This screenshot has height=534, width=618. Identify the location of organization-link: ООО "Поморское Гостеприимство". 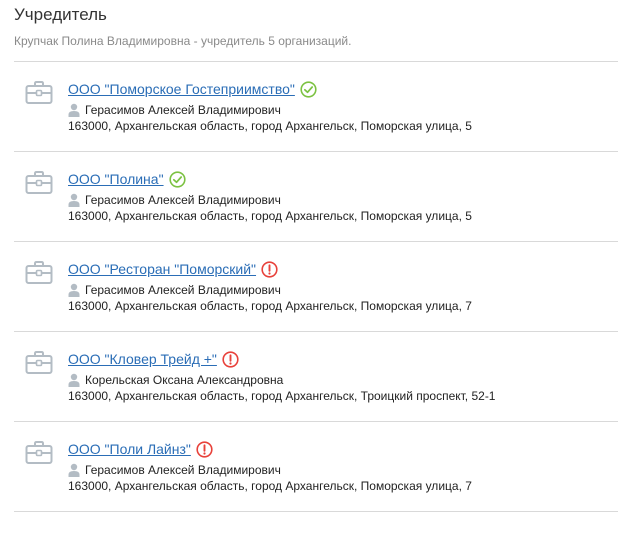
(181, 89).